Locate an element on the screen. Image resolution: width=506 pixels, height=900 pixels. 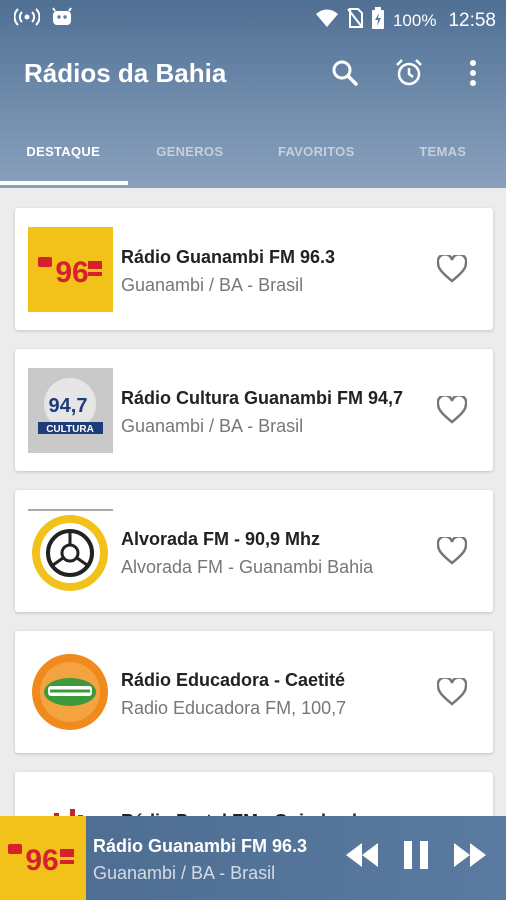
station-logo: 96 is located at coordinates (70, 269).